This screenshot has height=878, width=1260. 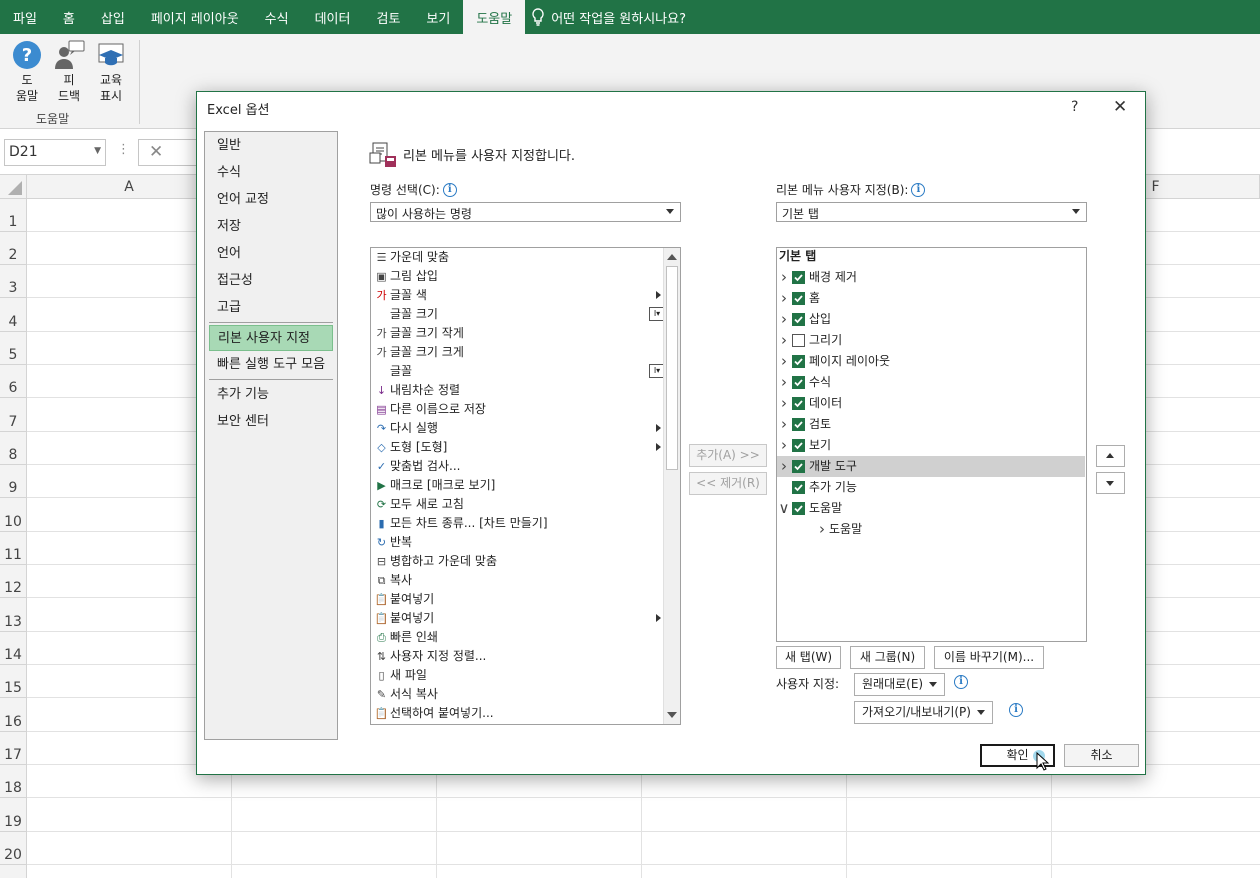 What do you see at coordinates (517, 580) in the screenshot?
I see `command-item: ⧉ 복사` at bounding box center [517, 580].